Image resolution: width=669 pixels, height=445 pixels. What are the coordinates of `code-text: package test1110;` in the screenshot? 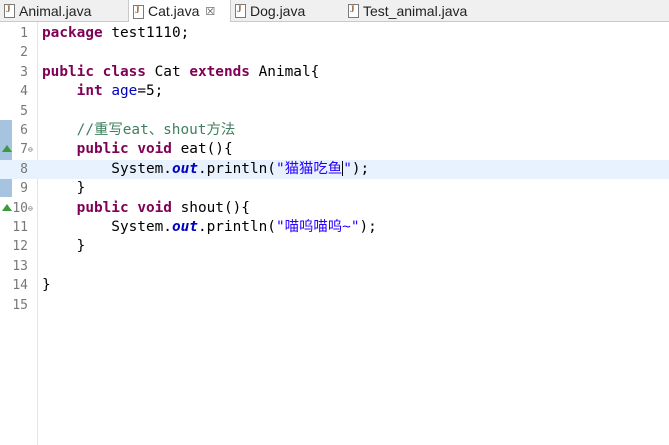 It's located at (115, 33).